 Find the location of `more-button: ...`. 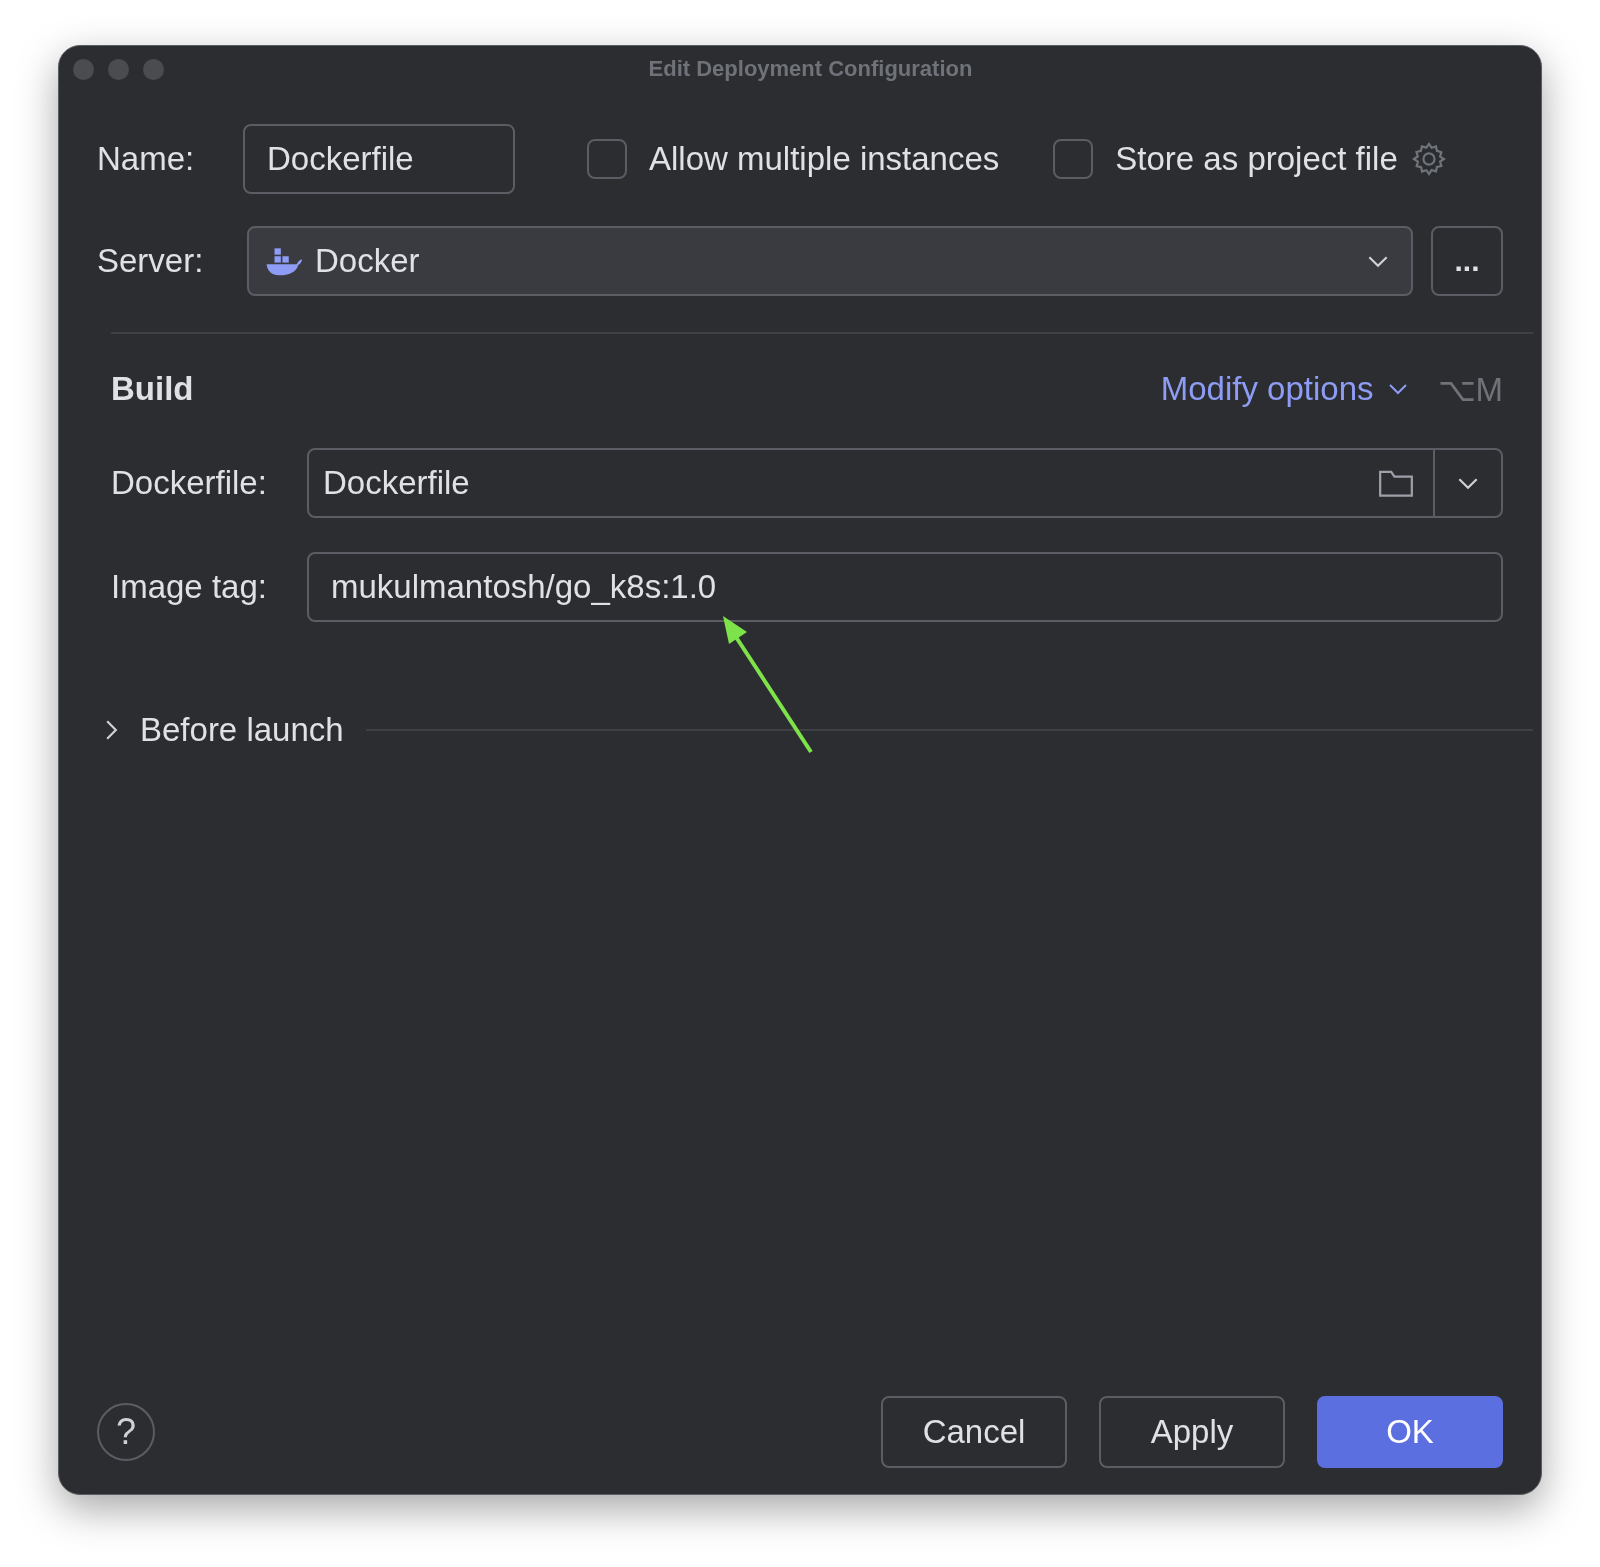

more-button: ... is located at coordinates (1467, 261).